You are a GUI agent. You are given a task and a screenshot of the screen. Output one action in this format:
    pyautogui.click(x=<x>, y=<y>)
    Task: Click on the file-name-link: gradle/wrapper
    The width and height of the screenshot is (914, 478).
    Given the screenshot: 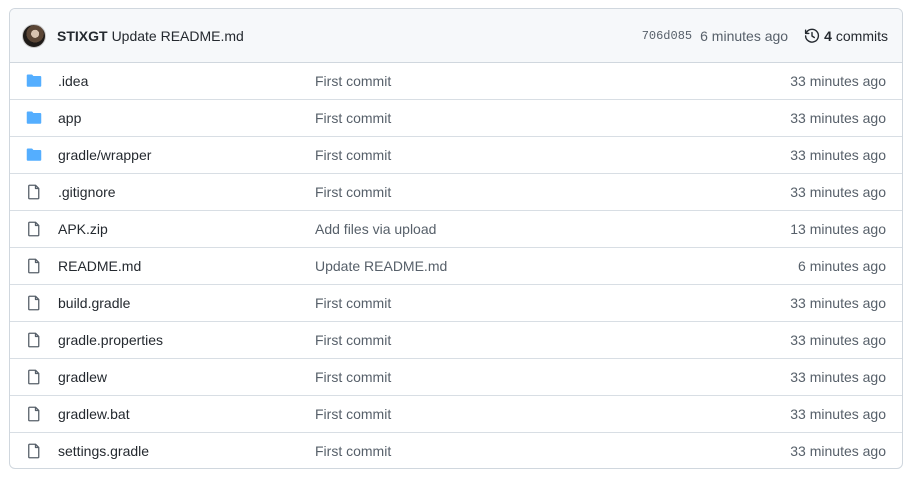 What is the action you would take?
    pyautogui.click(x=186, y=155)
    